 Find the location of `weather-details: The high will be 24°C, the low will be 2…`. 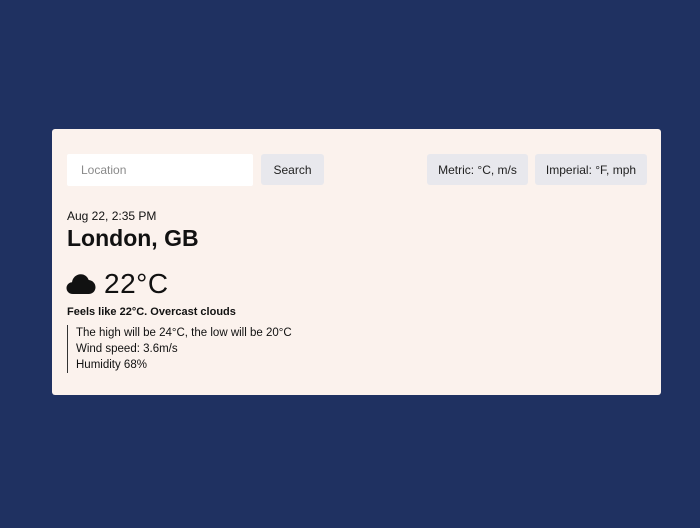

weather-details: The high will be 24°C, the low will be 2… is located at coordinates (179, 349).